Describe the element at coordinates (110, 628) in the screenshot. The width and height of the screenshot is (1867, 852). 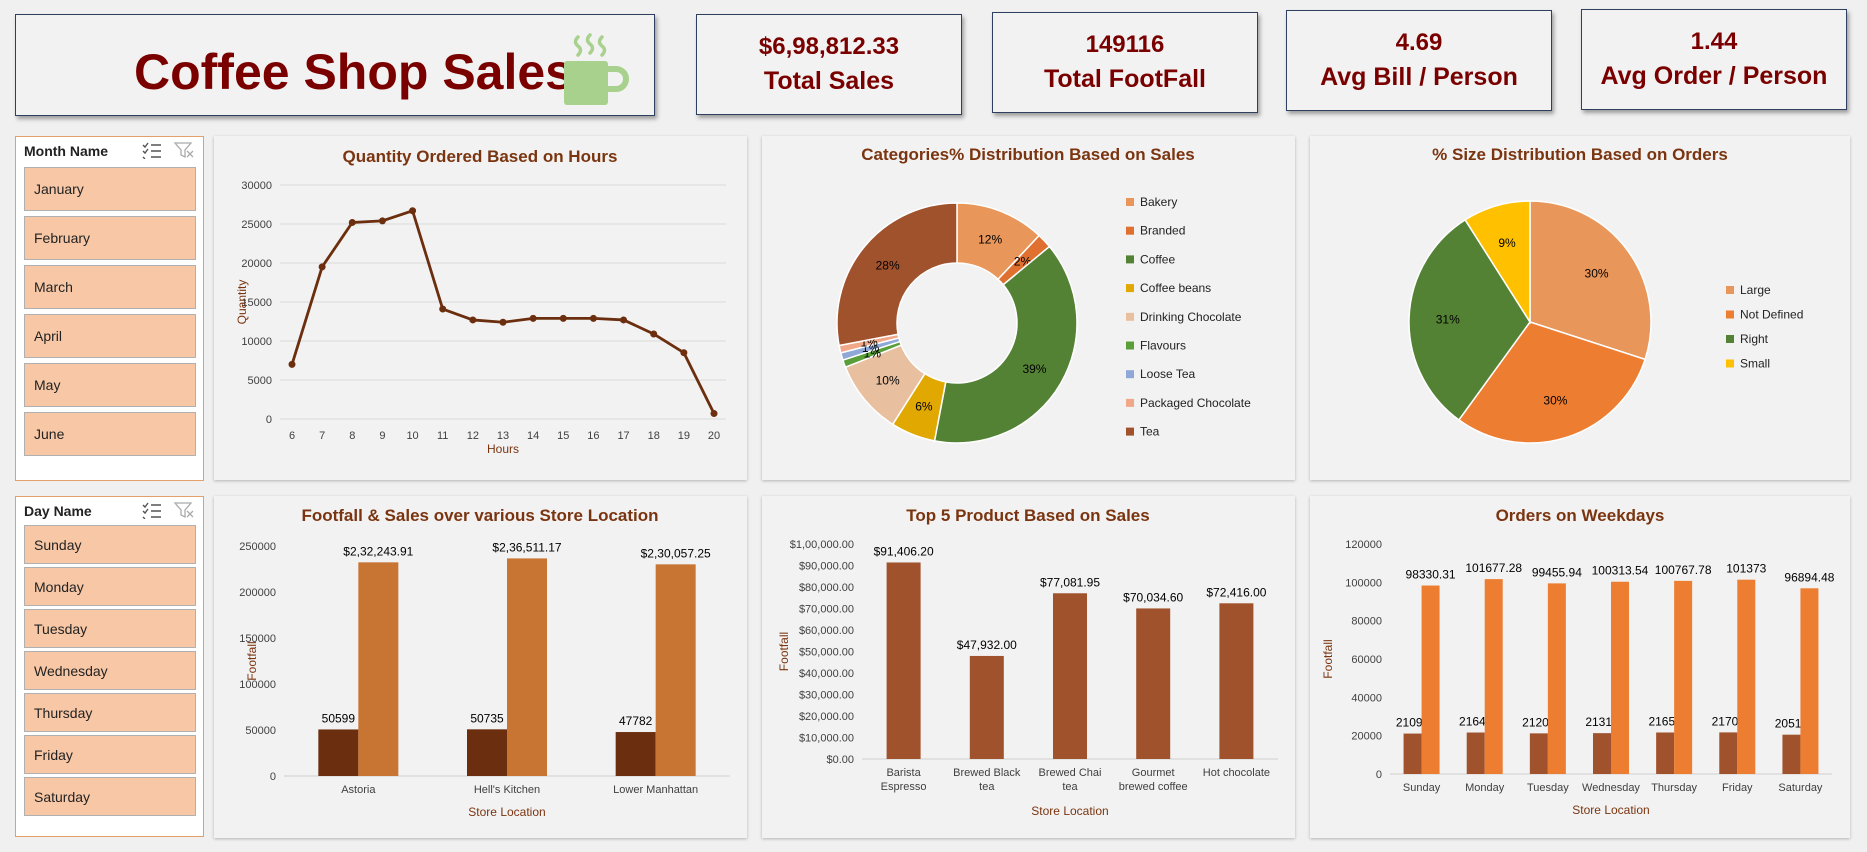
I see `slicer-item: Tuesday` at that location.